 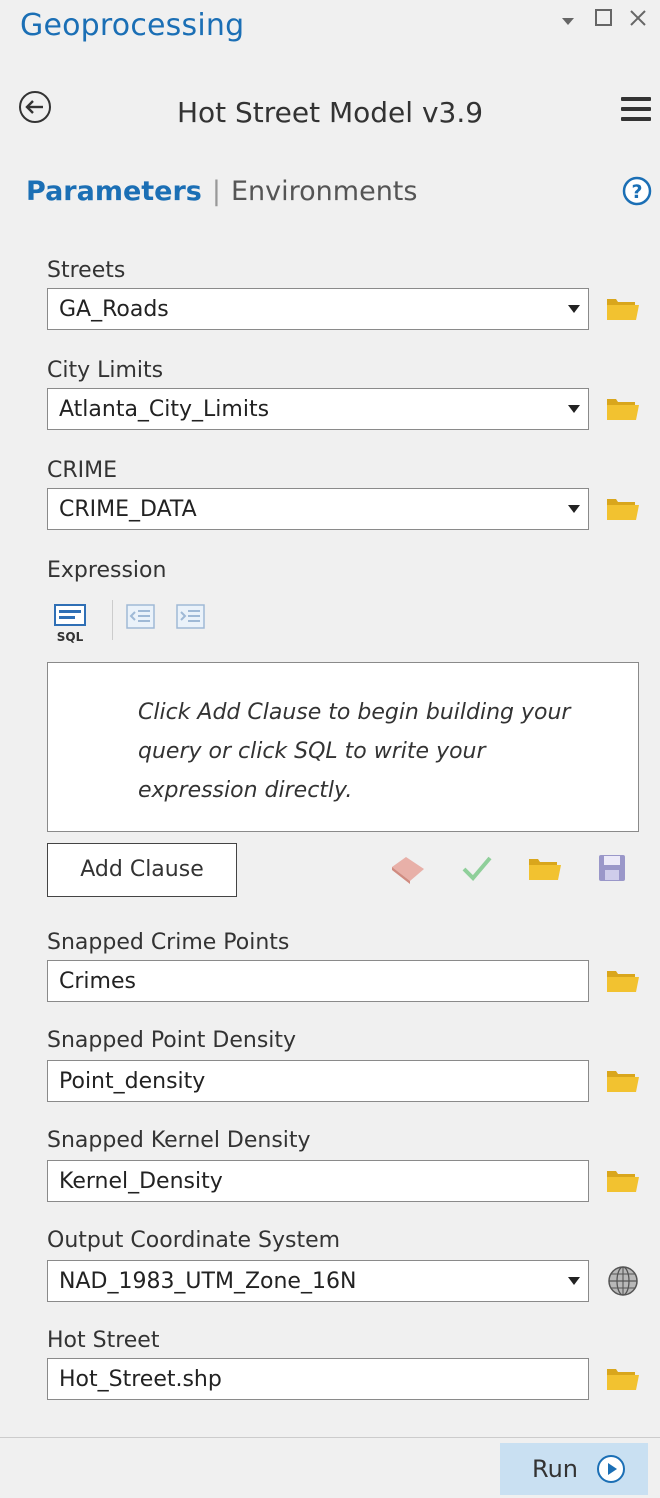 What do you see at coordinates (318, 1379) in the screenshot?
I see `hot-street-input: Hot_Street.shp` at bounding box center [318, 1379].